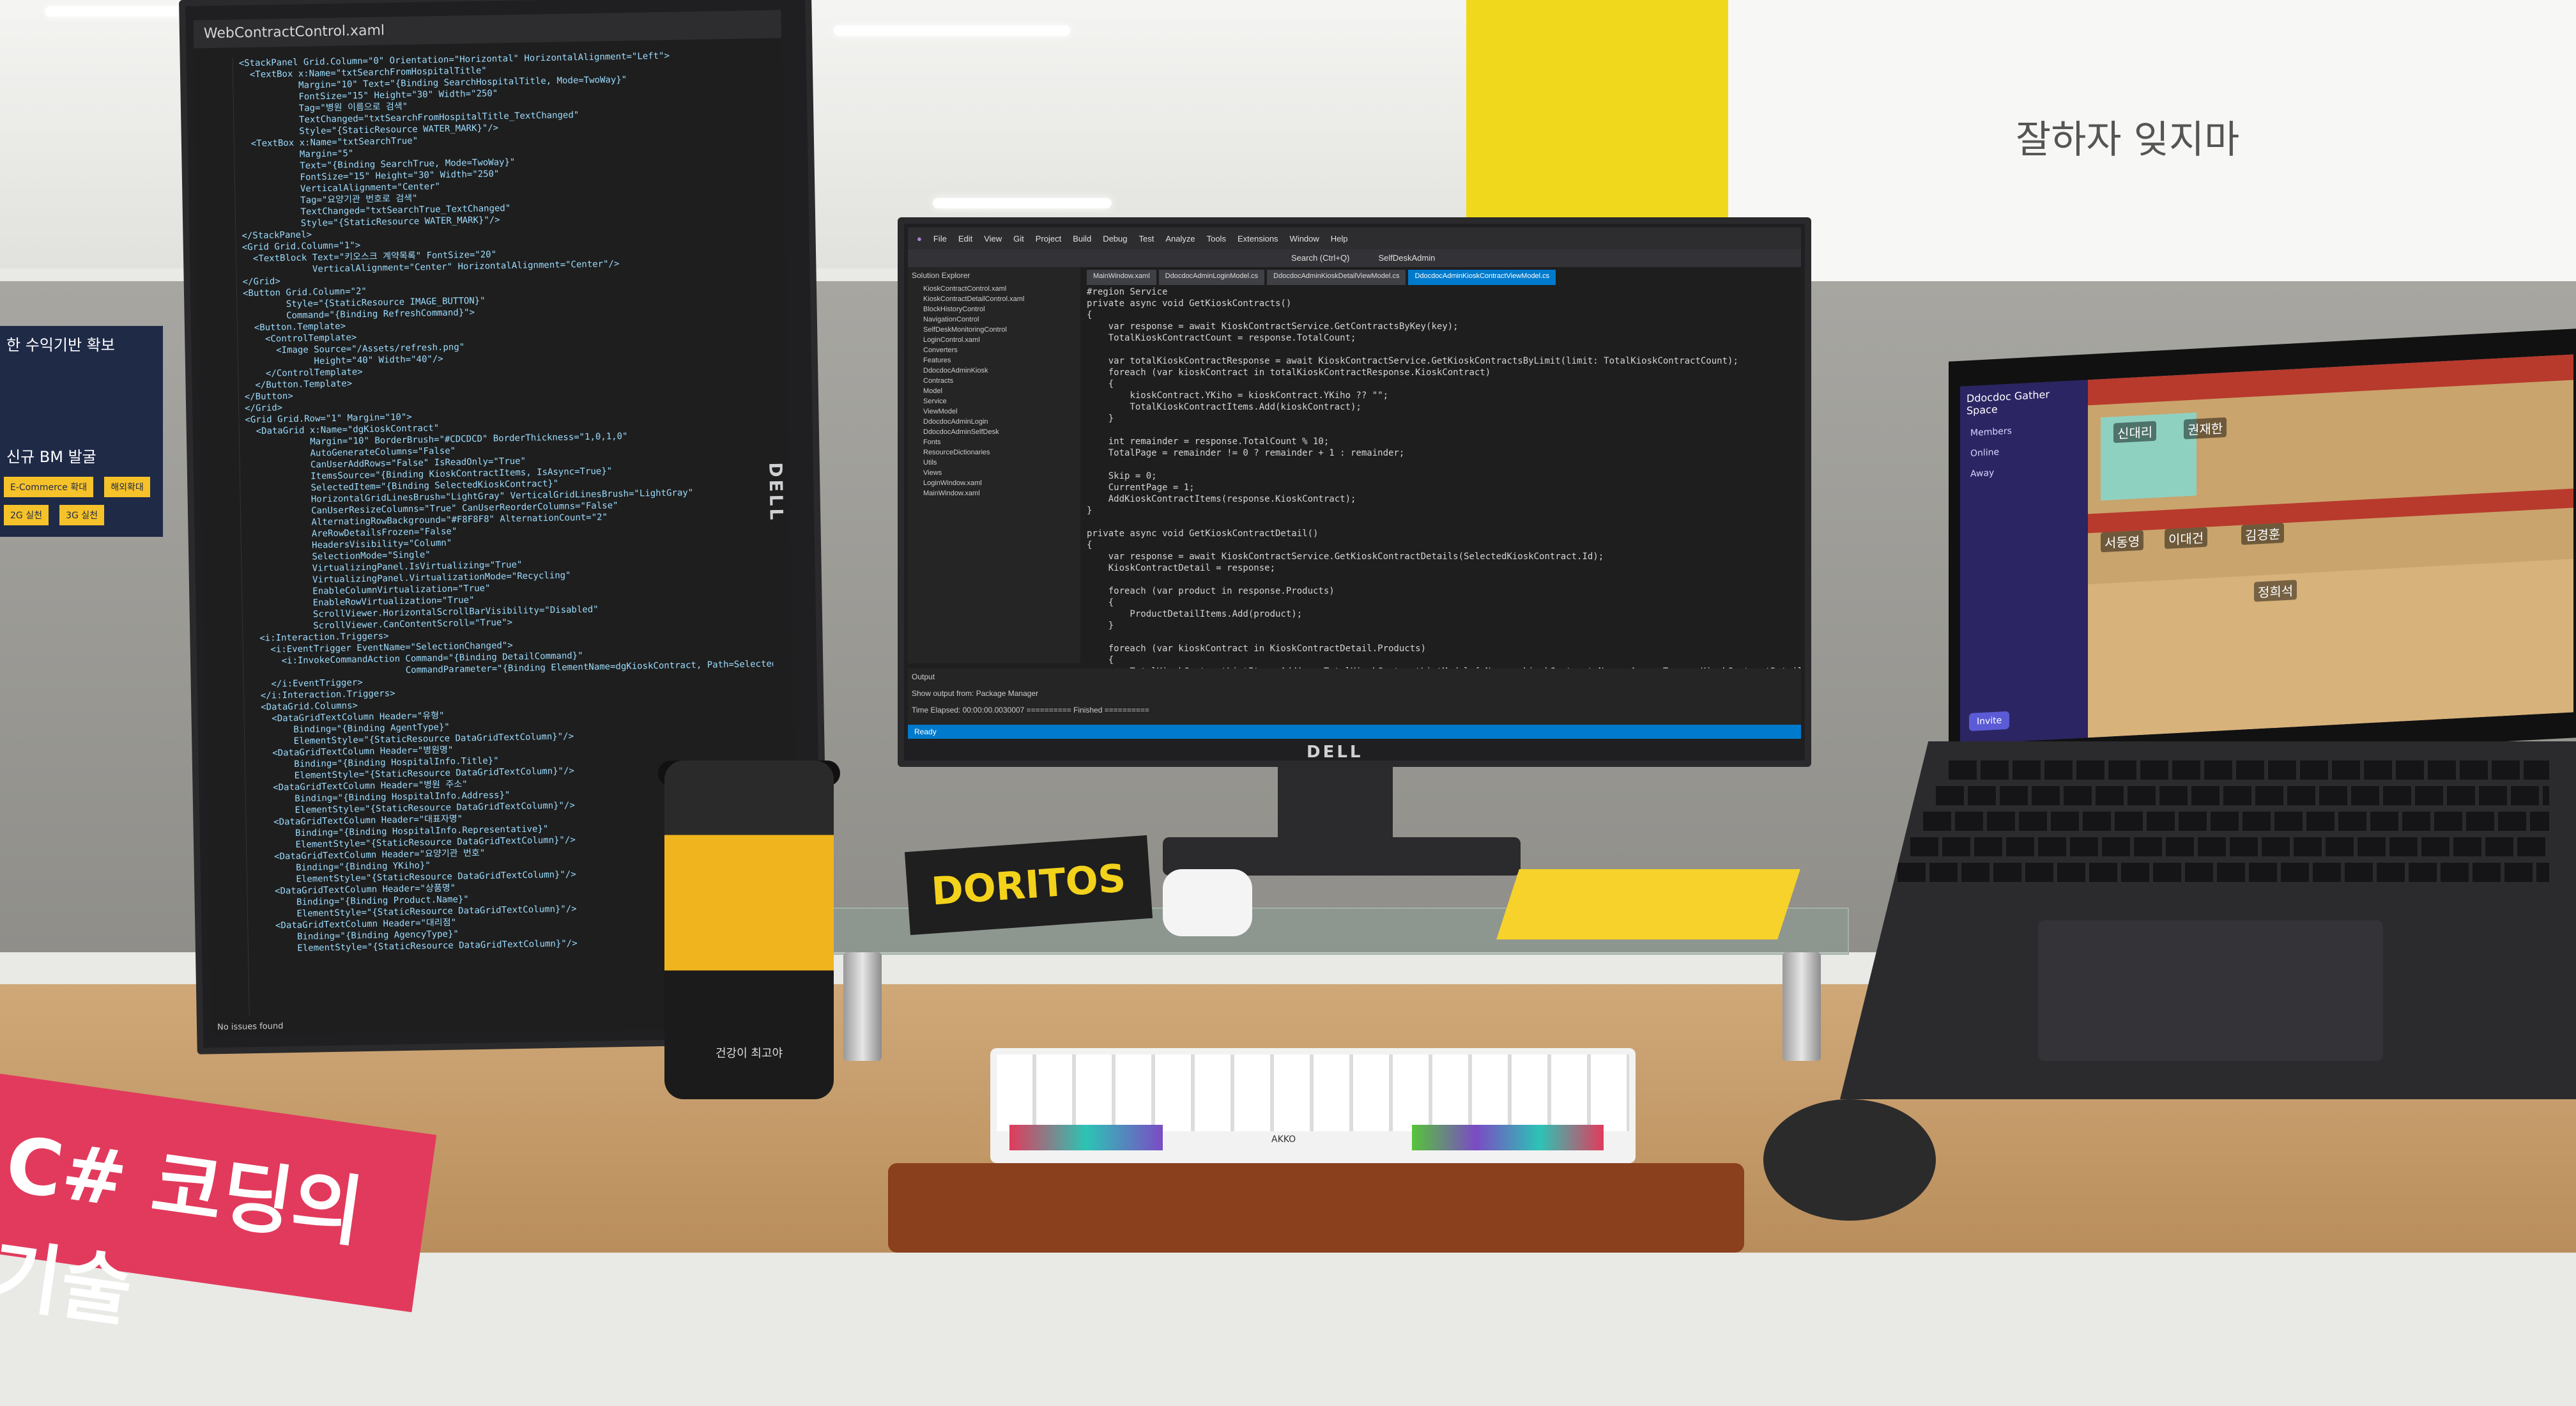 The width and height of the screenshot is (2576, 1406). I want to click on status-bar: Ready, so click(1354, 732).